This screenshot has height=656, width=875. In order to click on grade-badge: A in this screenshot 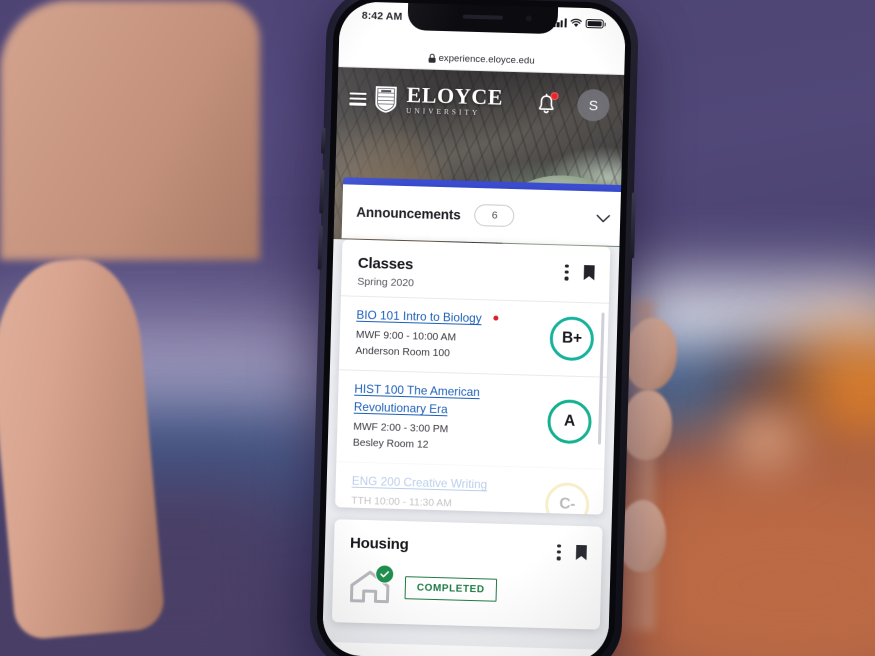, I will do `click(569, 421)`.